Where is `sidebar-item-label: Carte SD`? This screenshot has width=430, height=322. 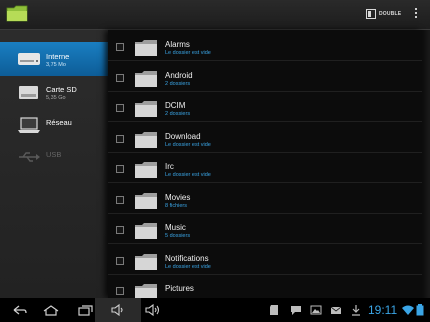
sidebar-item-label: Carte SD is located at coordinates (61, 89).